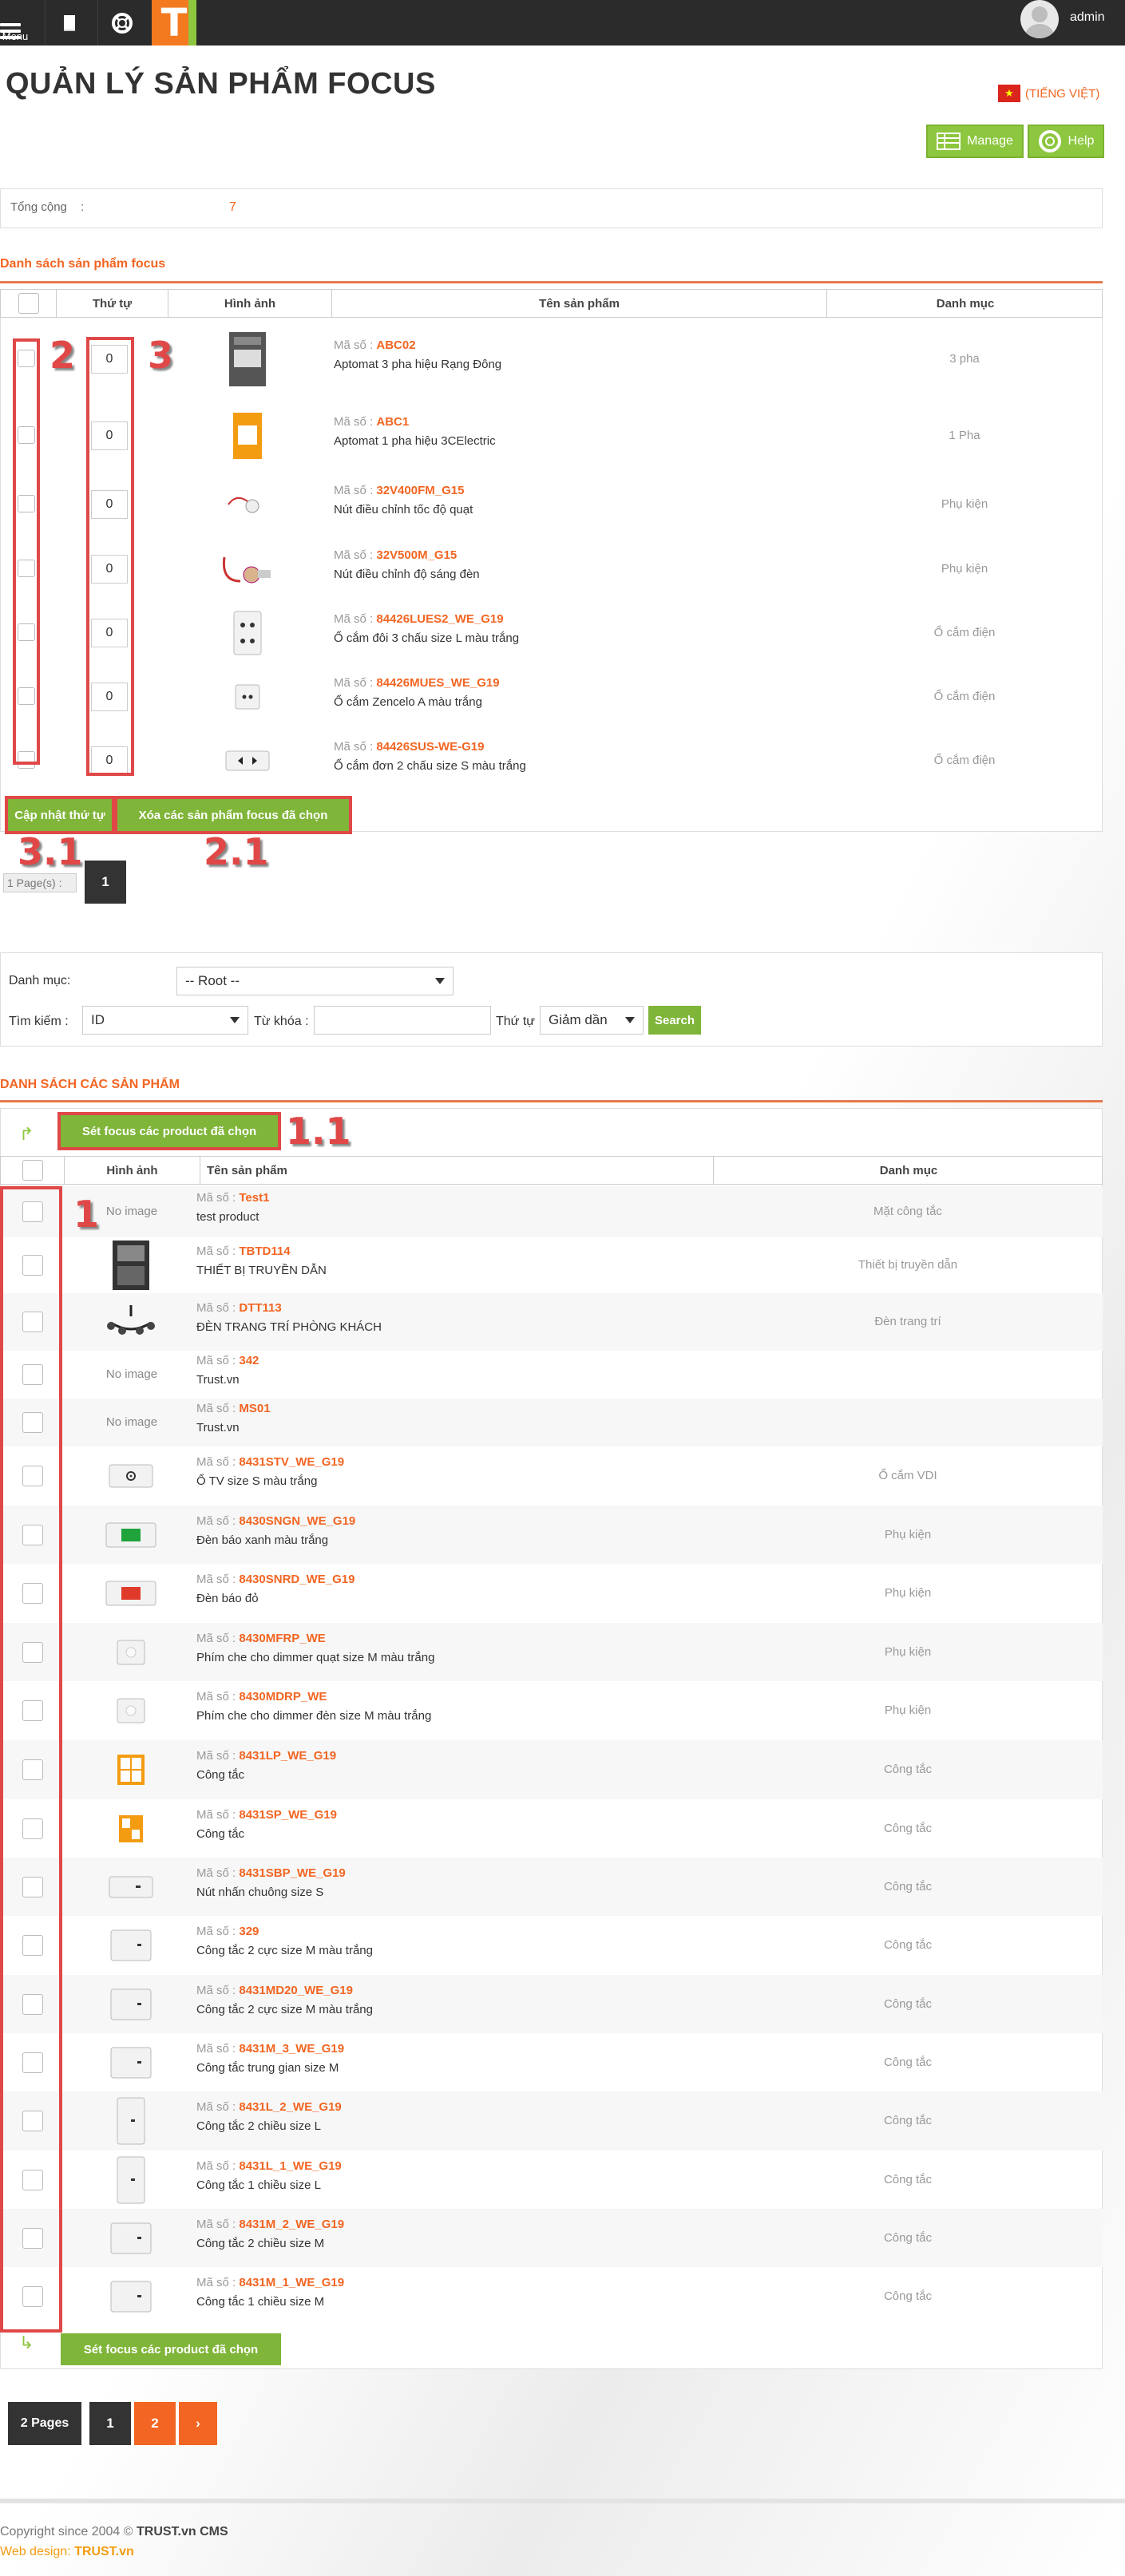 Image resolution: width=1125 pixels, height=2576 pixels. Describe the element at coordinates (32, 1171) in the screenshot. I see `select-all-products-checkbox` at that location.